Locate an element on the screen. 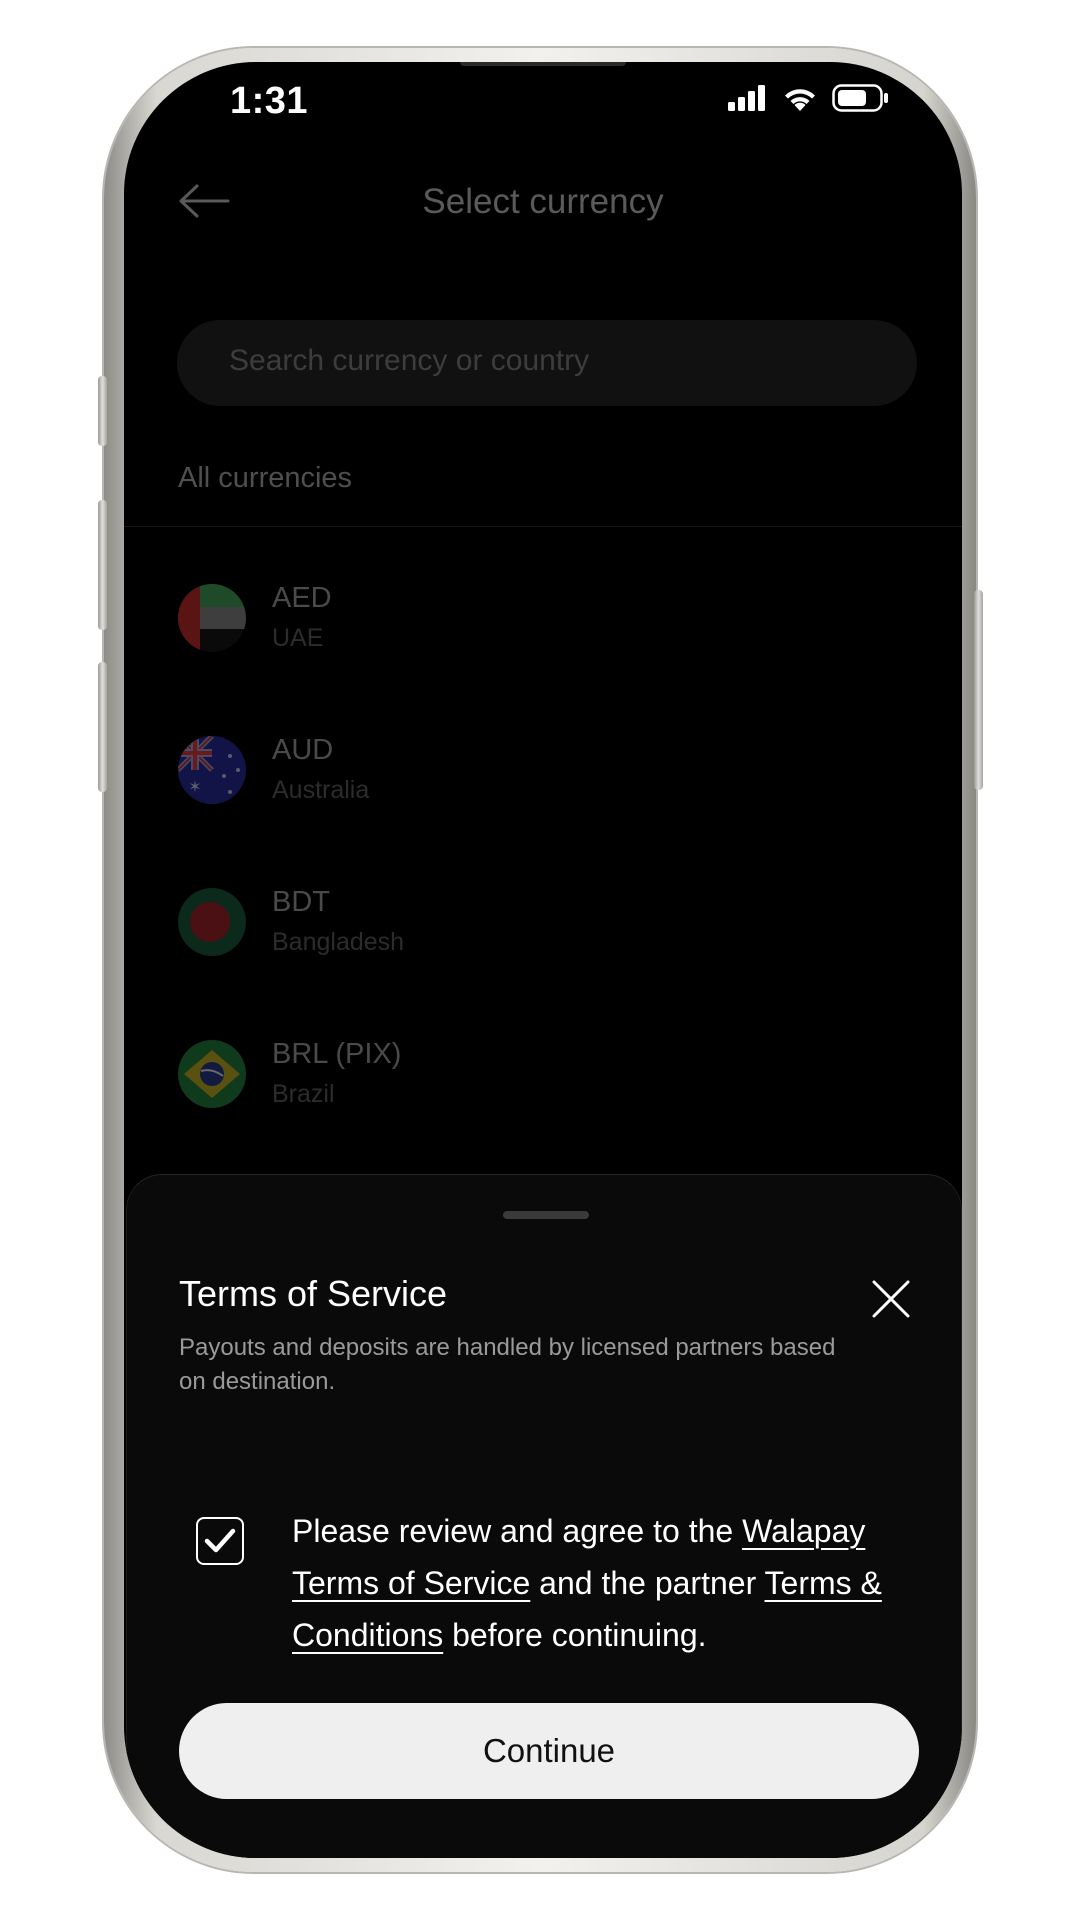 The width and height of the screenshot is (1080, 1920). agreement-text-part: and the partner is located at coordinates (647, 1583).